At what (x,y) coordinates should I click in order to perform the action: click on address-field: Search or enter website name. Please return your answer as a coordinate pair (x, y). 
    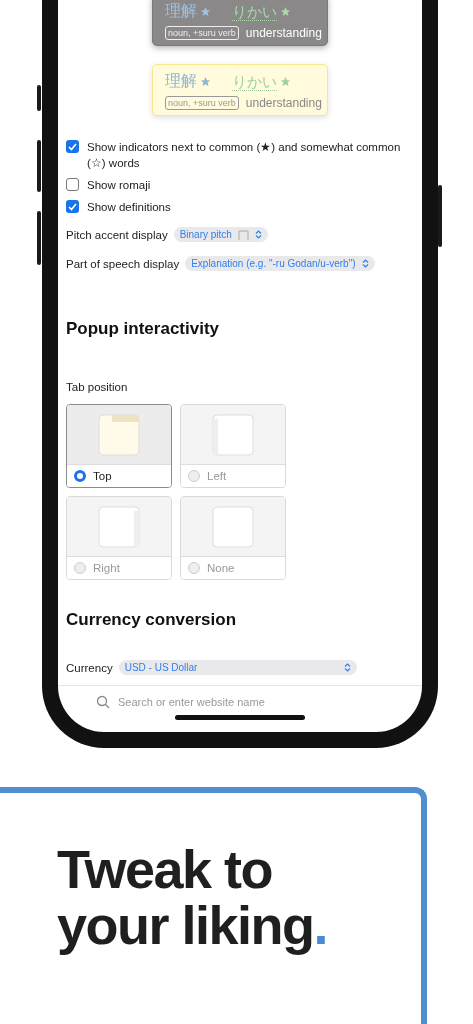
    Looking at the image, I should click on (180, 702).